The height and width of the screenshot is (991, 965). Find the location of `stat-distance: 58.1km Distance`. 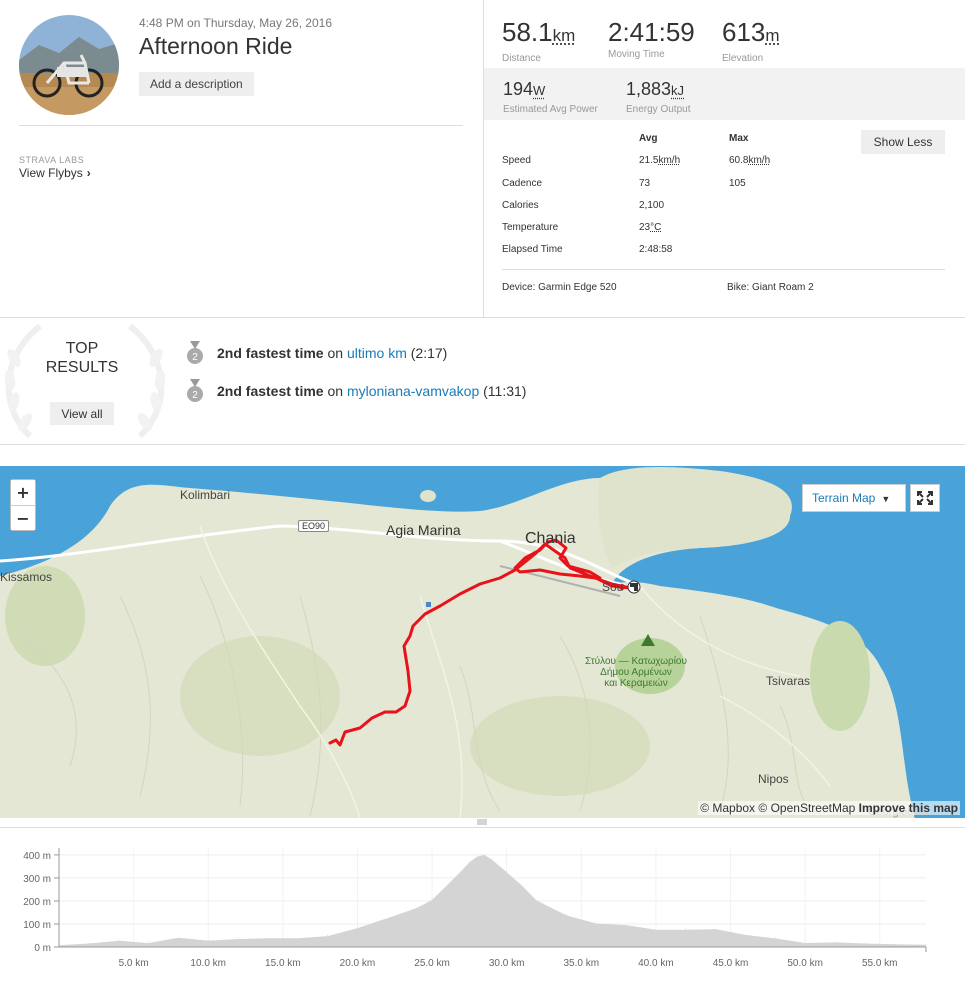

stat-distance: 58.1km Distance is located at coordinates (538, 40).